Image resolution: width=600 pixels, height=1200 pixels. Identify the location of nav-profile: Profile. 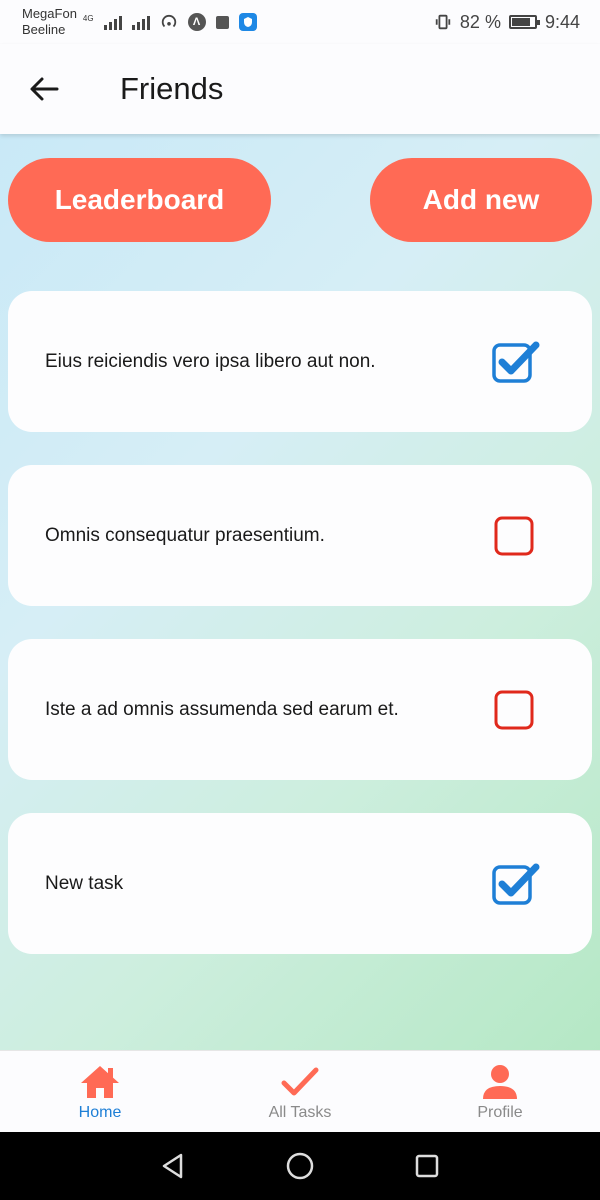
(500, 1092).